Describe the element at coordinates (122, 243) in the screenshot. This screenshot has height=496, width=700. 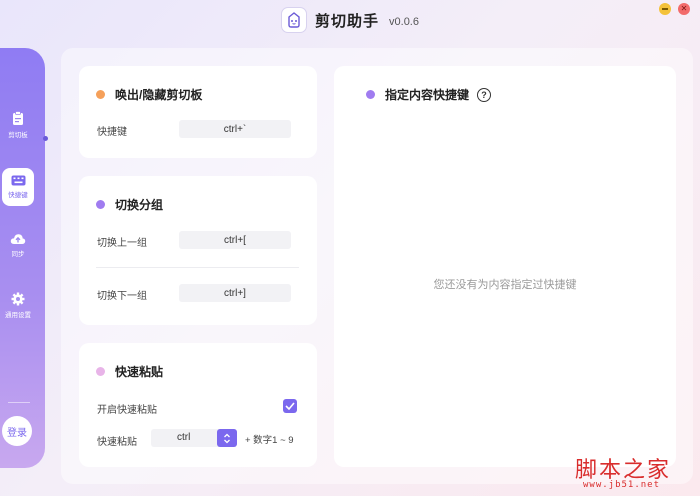
I see `prev-group-label: 切换上一组` at that location.